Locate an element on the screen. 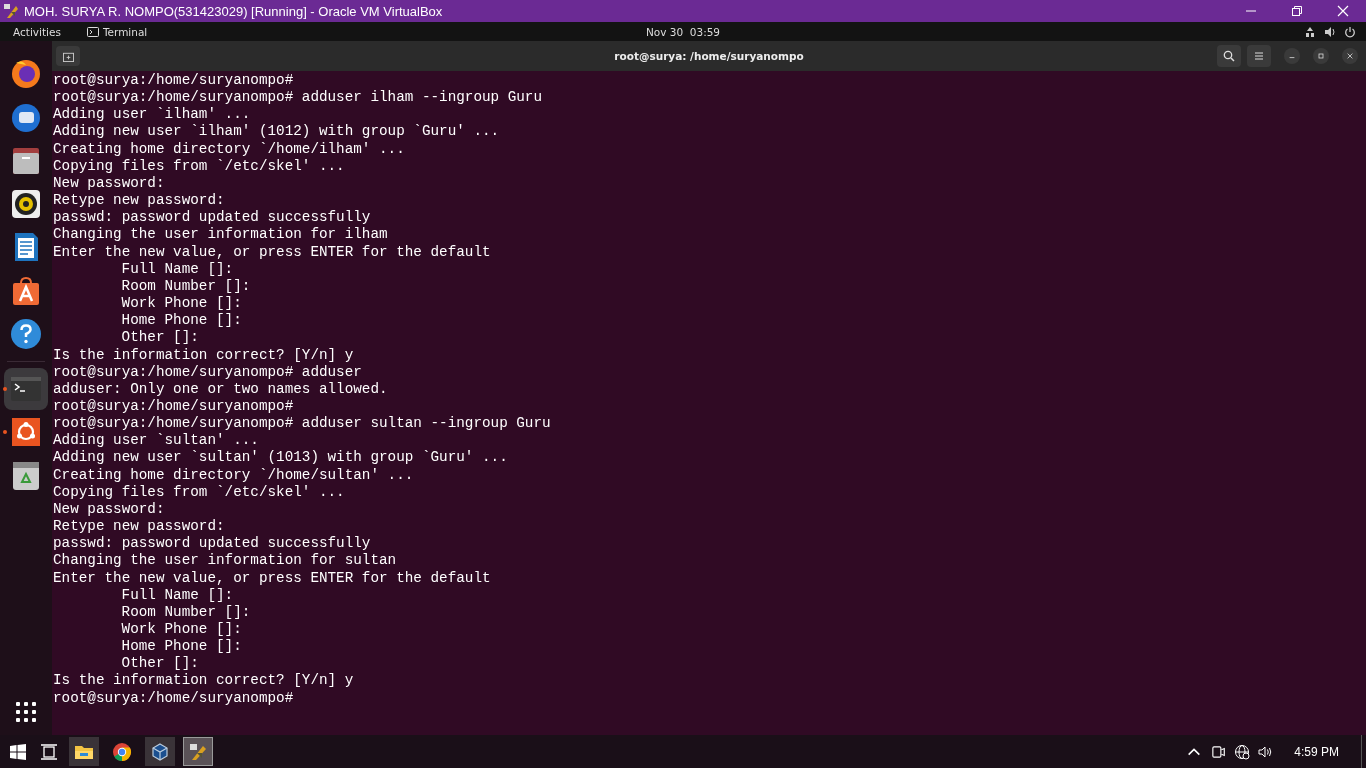 This screenshot has height=768, width=1366. terminal-icon is located at coordinates (92, 31).